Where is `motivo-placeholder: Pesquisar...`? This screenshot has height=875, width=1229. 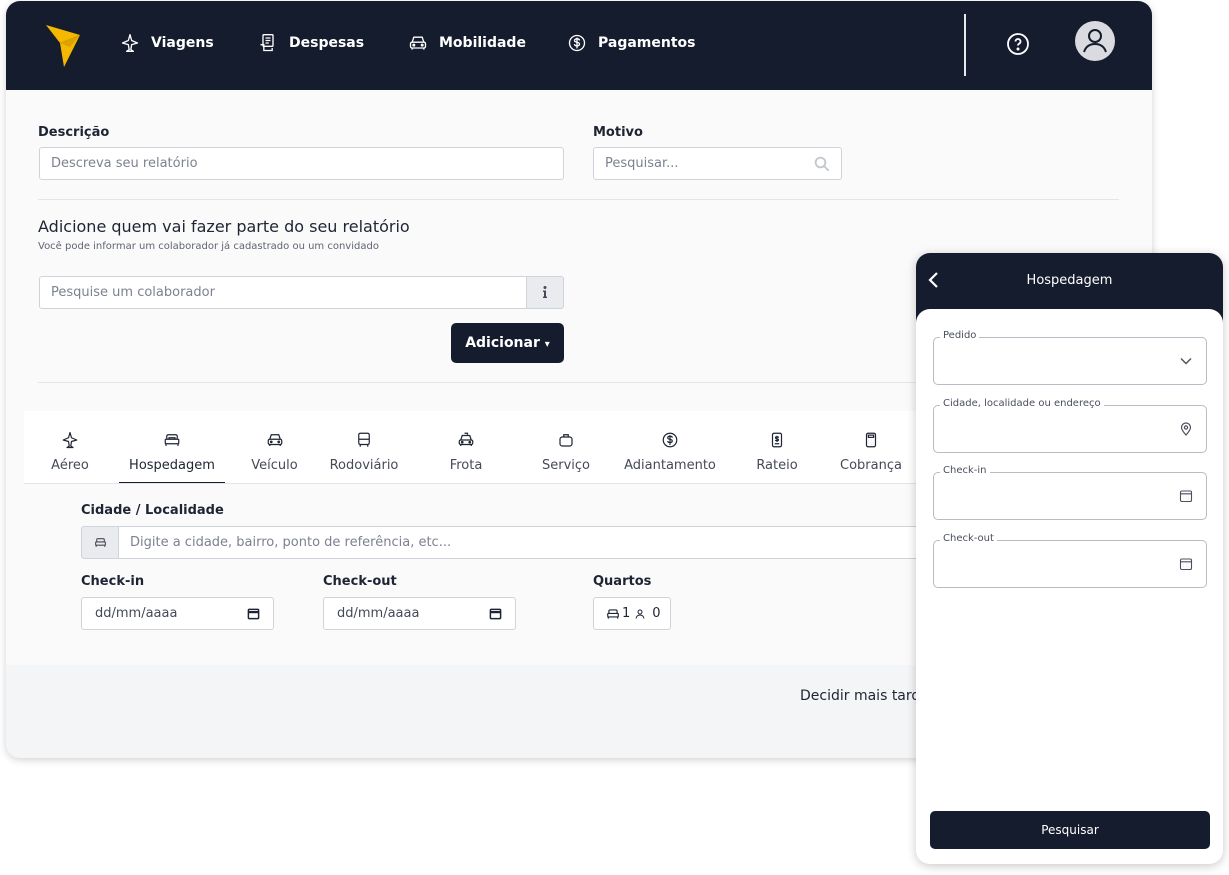 motivo-placeholder: Pesquisar... is located at coordinates (642, 163).